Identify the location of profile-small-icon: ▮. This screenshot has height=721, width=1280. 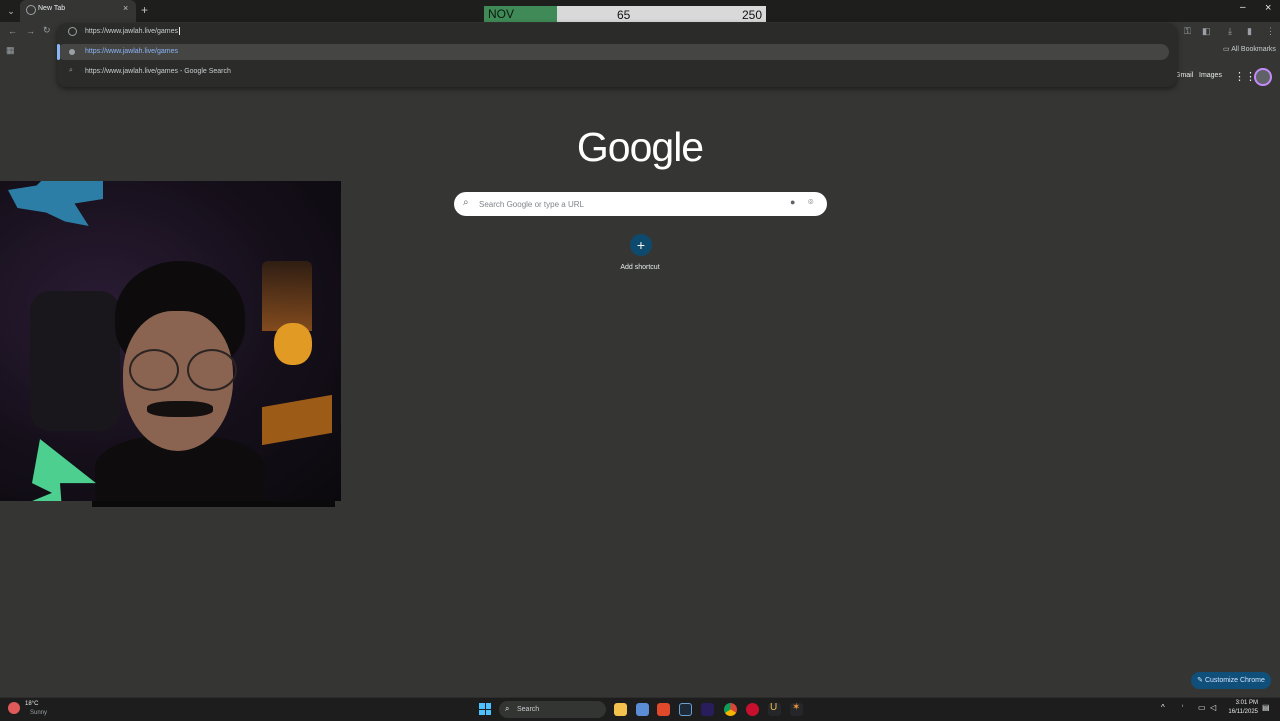
(1249, 31).